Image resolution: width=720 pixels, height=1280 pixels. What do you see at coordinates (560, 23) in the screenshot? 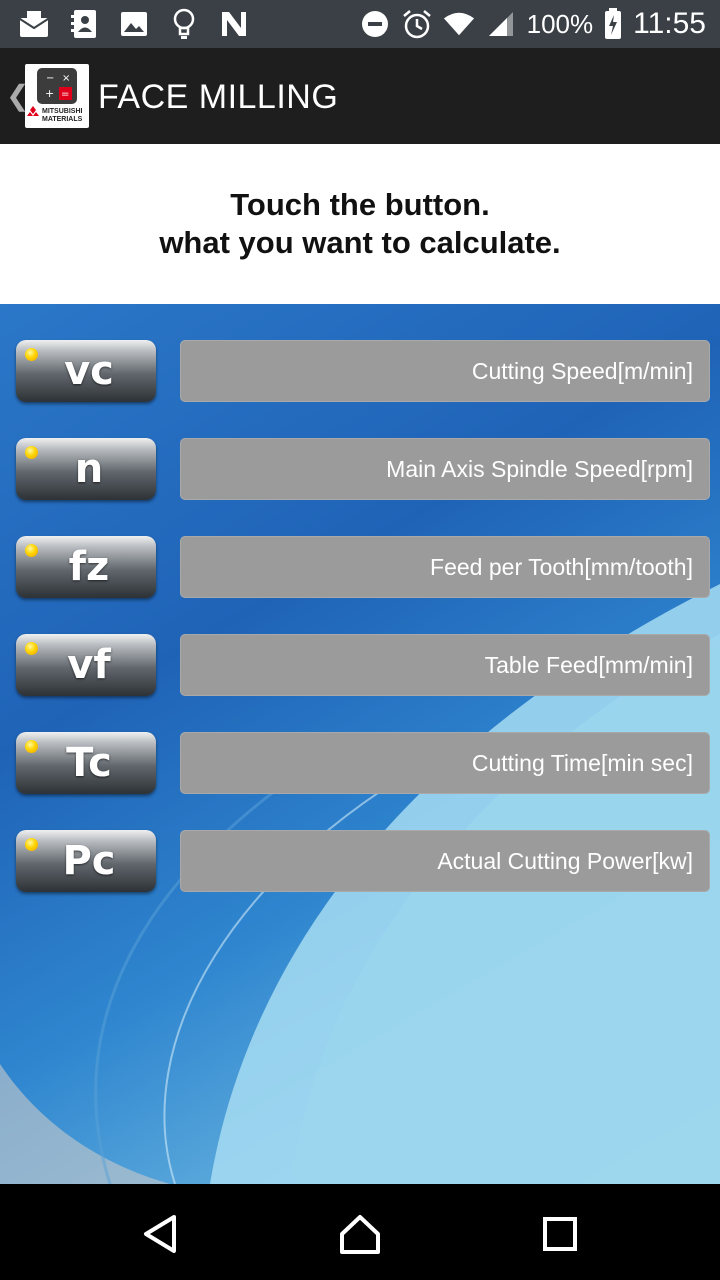
I see `battery-percent: 100%` at bounding box center [560, 23].